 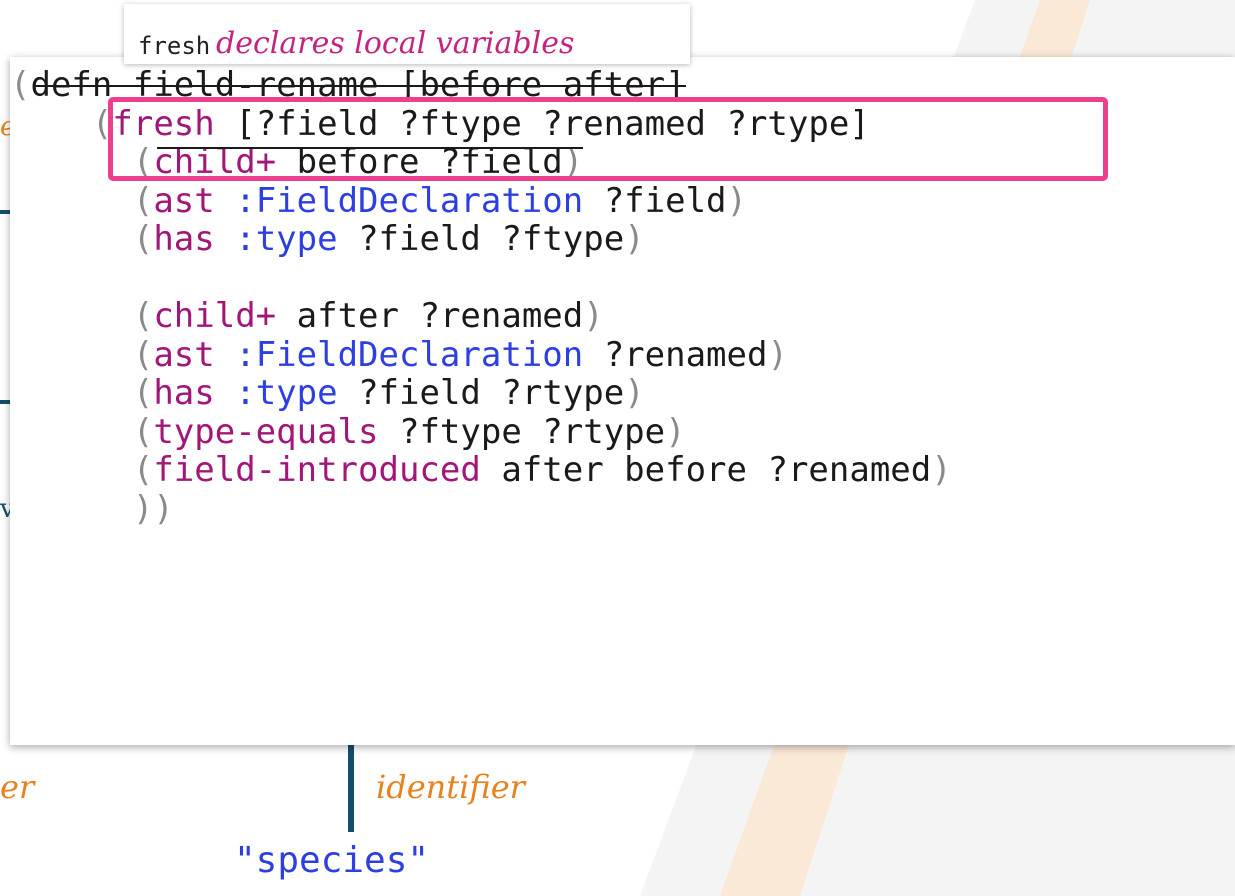 I want to click on tooltip-note: declares local variables, so click(x=395, y=43).